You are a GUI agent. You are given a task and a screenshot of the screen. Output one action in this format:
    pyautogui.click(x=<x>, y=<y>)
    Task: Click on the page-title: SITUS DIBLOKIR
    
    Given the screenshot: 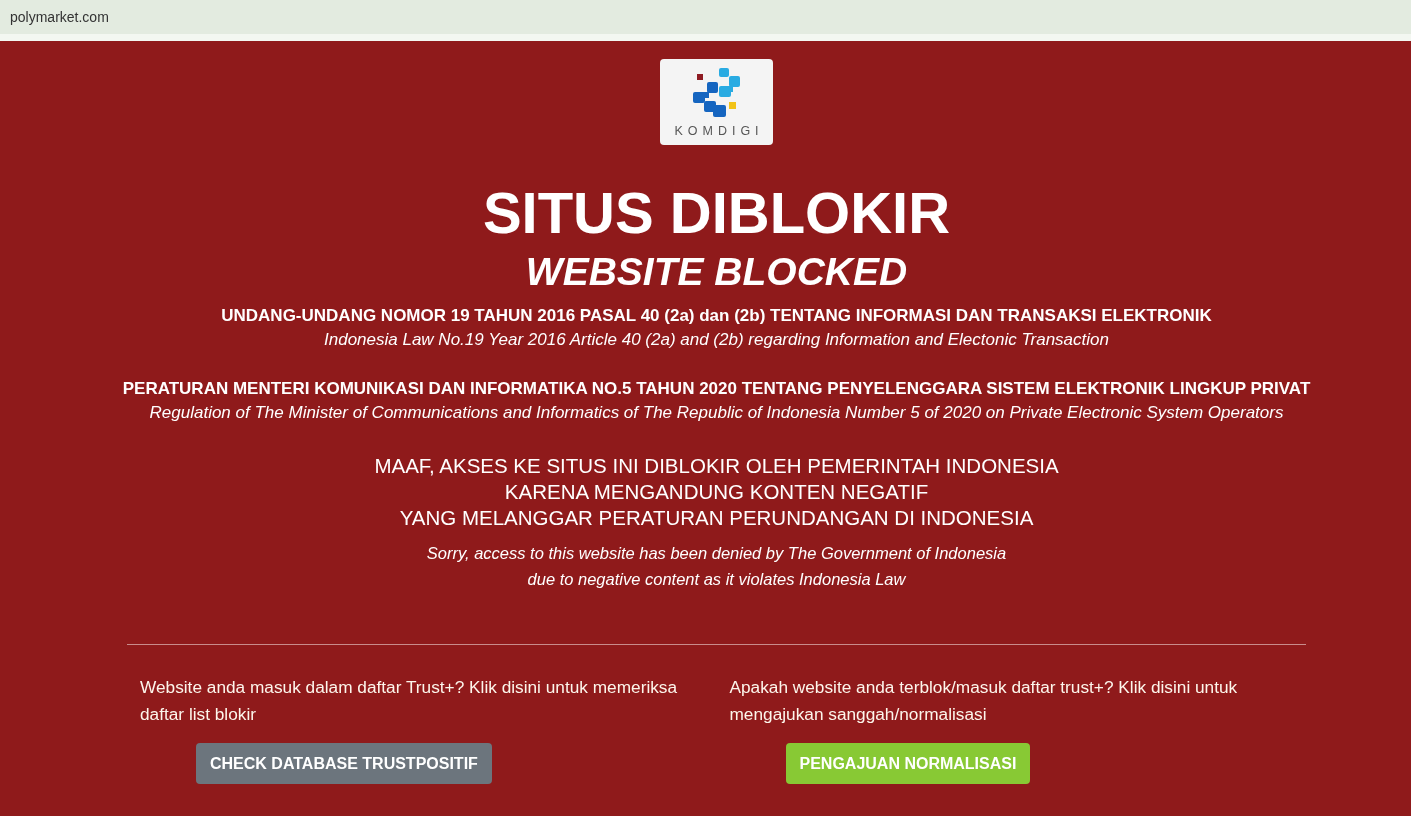 What is the action you would take?
    pyautogui.click(x=716, y=213)
    